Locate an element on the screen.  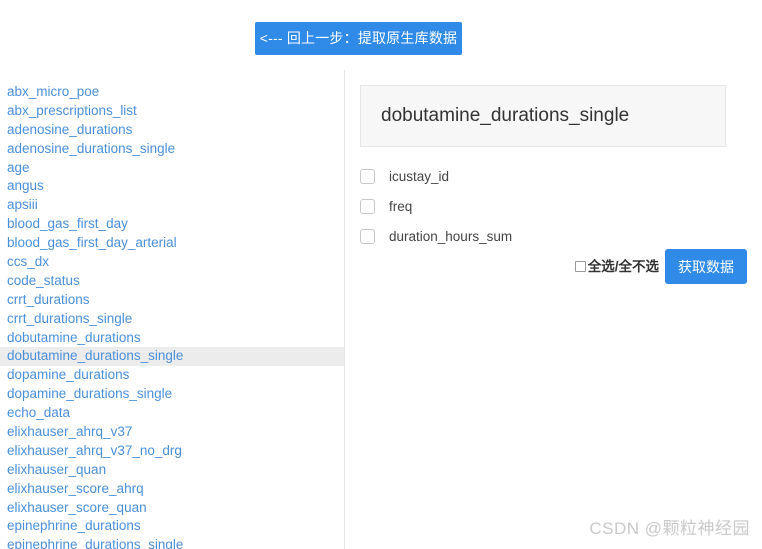
table-list-item: elixhauser_quan is located at coordinates (172, 470).